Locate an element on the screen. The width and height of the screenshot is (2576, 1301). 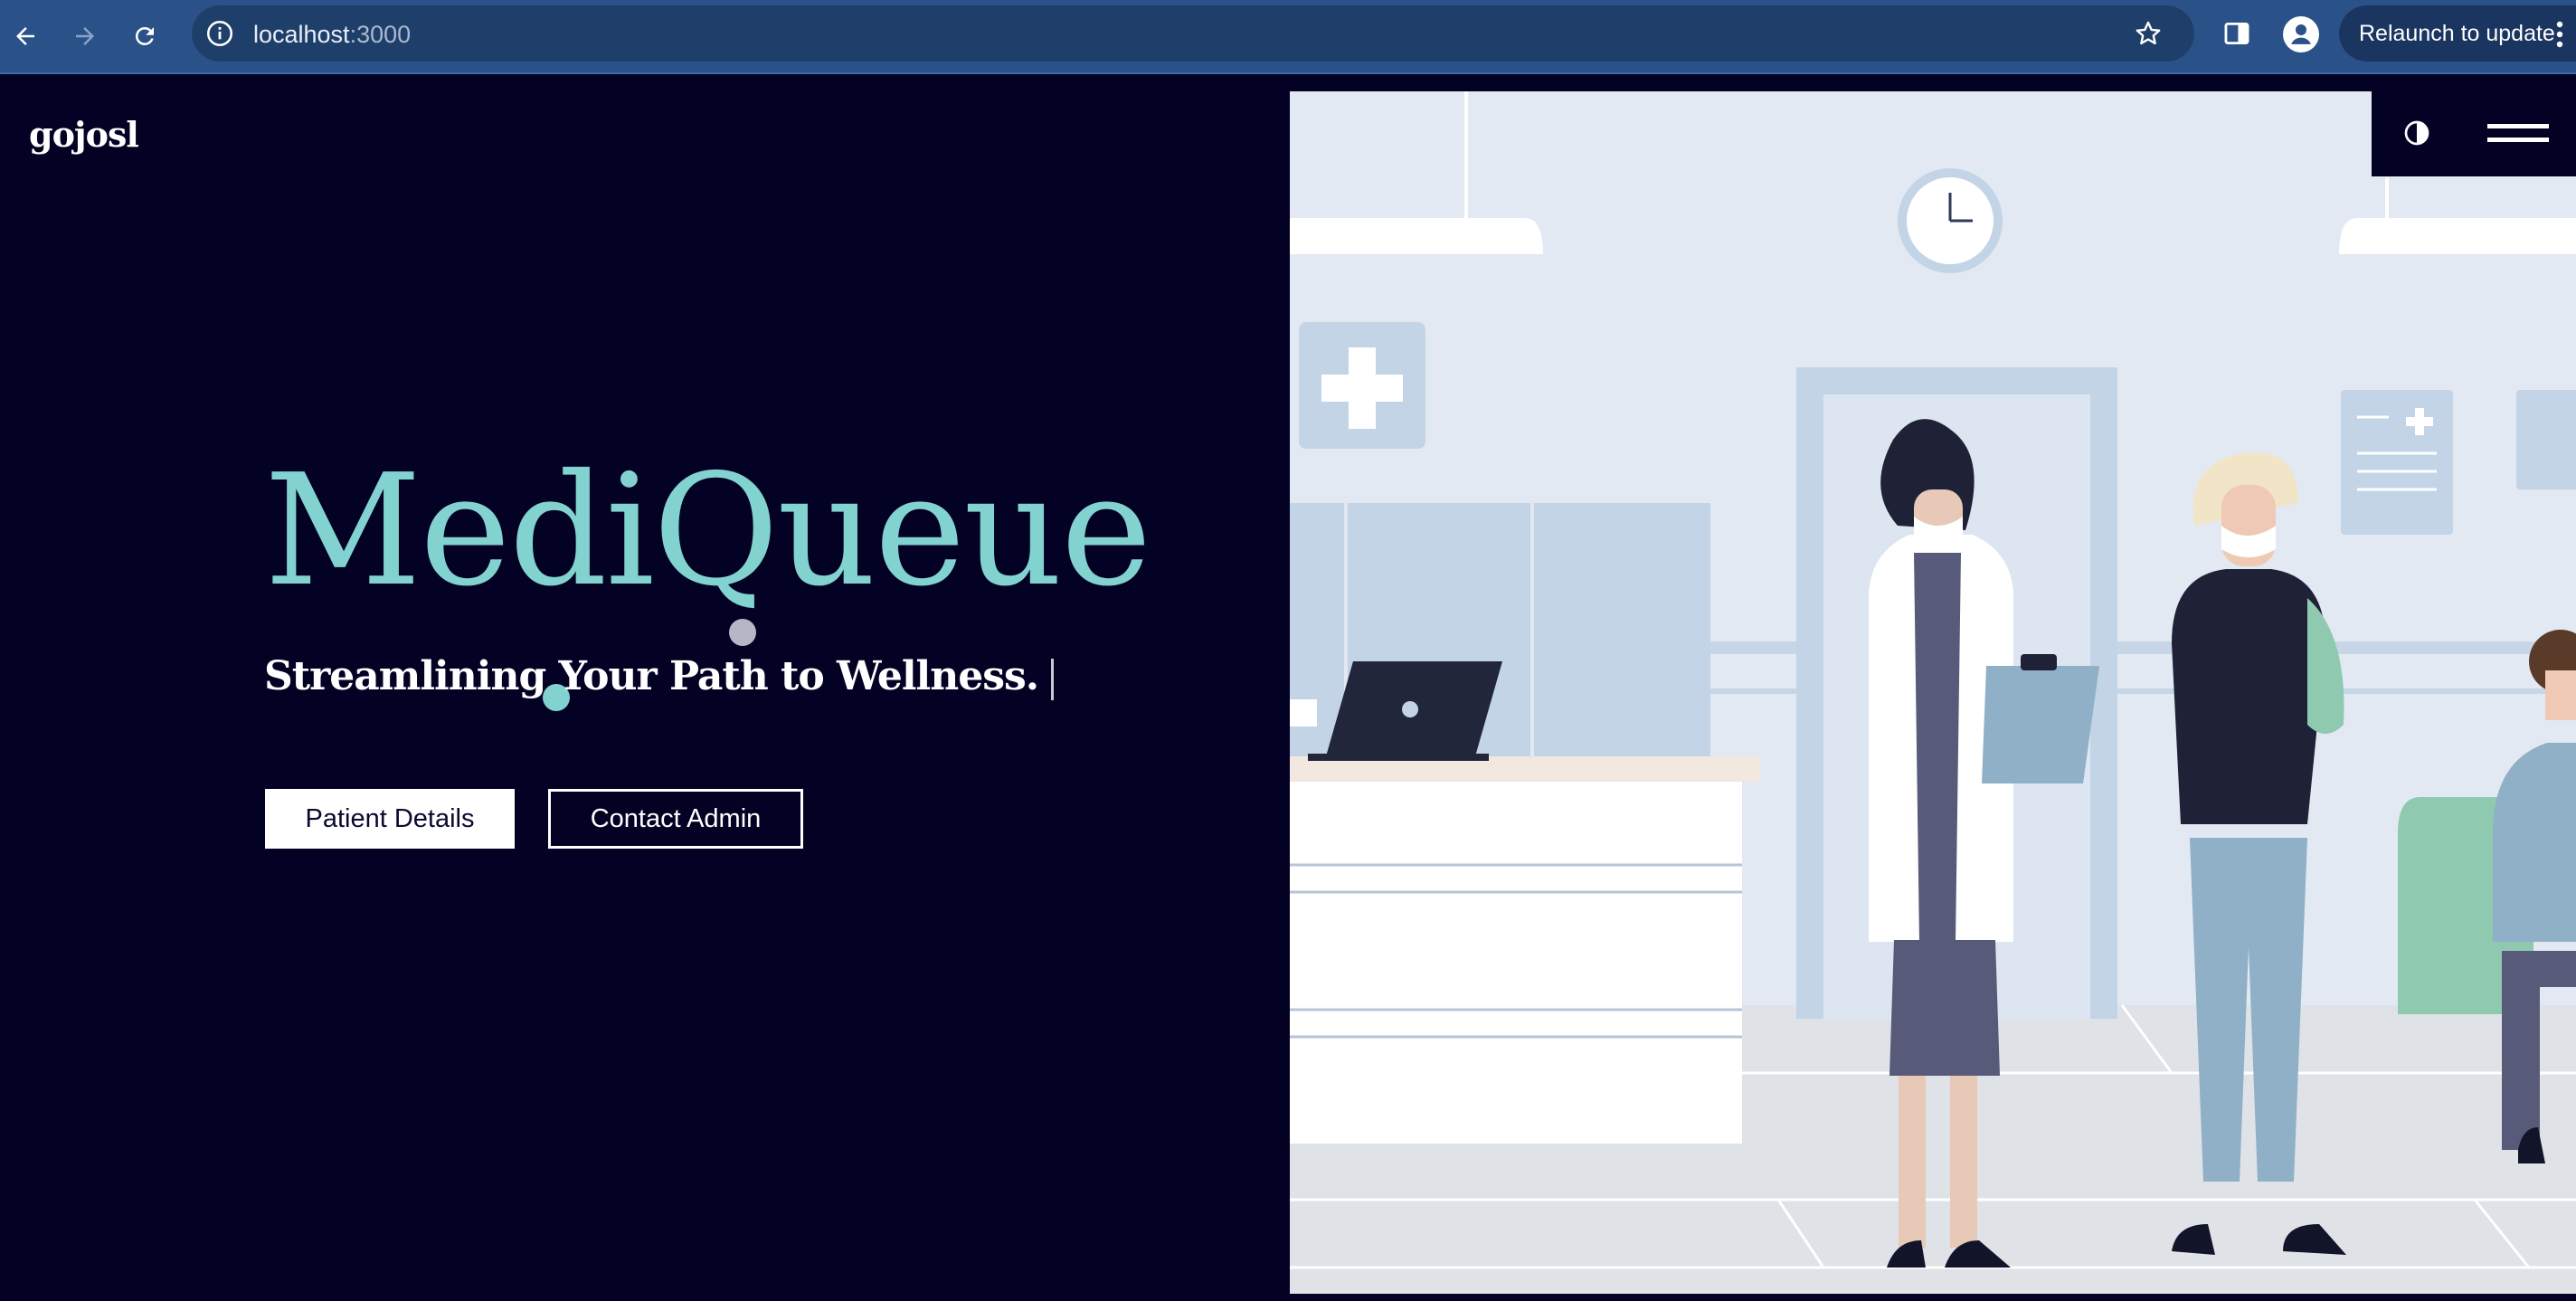
side-panel-icon is located at coordinates (2237, 34).